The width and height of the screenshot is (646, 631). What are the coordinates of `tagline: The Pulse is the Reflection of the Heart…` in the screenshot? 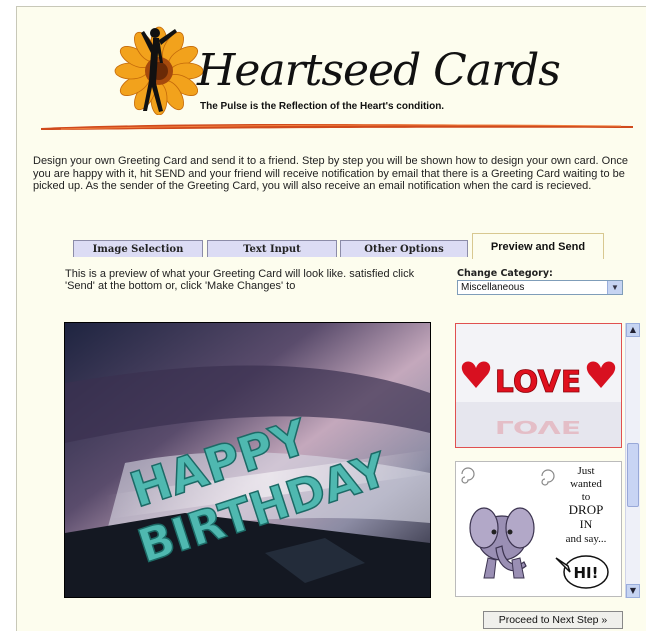 It's located at (322, 106).